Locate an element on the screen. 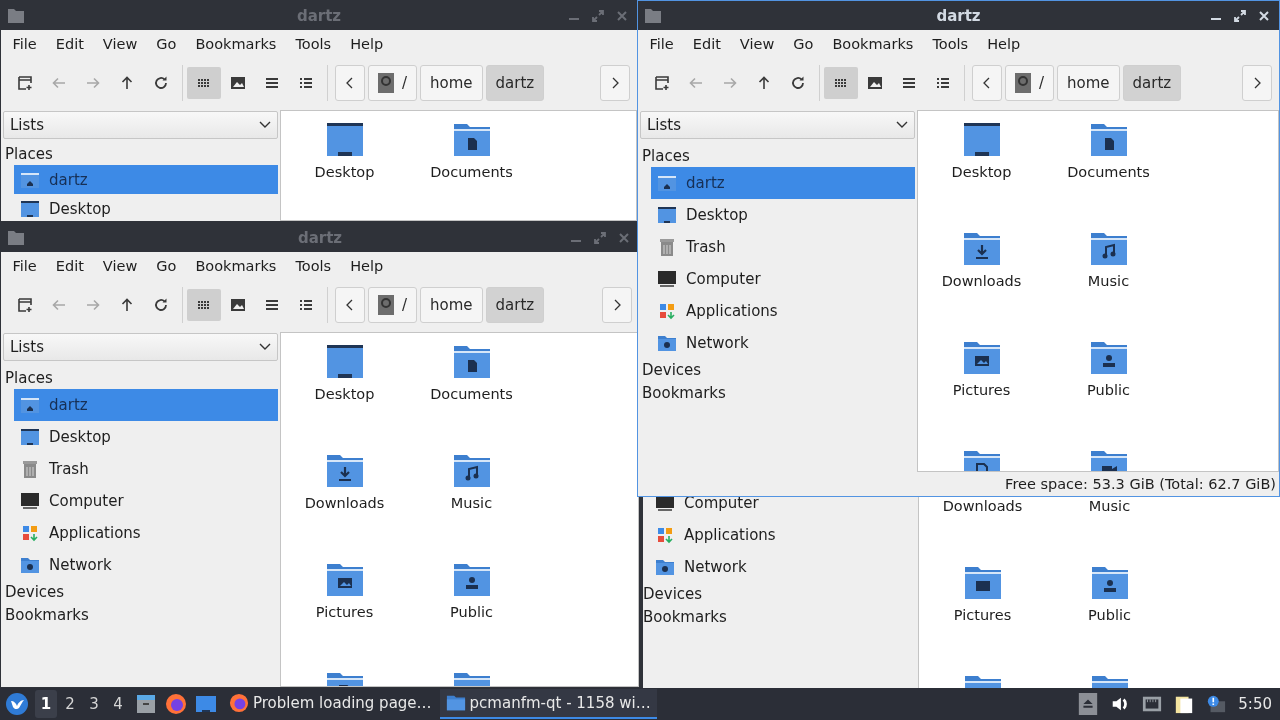 This screenshot has width=1280, height=720. desktop-switcher-button: 1 is located at coordinates (46, 704).